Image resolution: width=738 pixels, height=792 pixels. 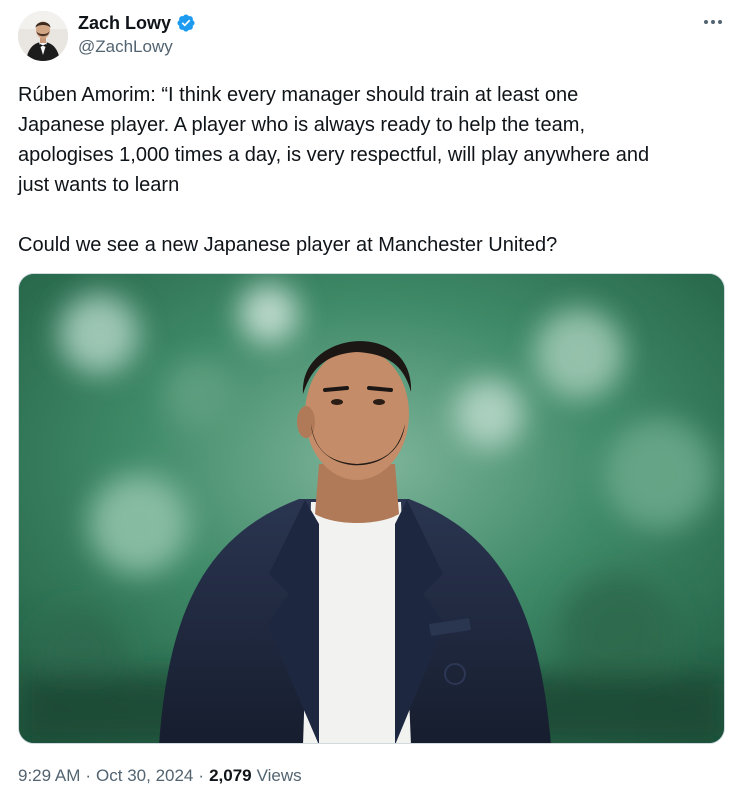 I want to click on tweet-time: 9:29 AM, so click(x=49, y=776).